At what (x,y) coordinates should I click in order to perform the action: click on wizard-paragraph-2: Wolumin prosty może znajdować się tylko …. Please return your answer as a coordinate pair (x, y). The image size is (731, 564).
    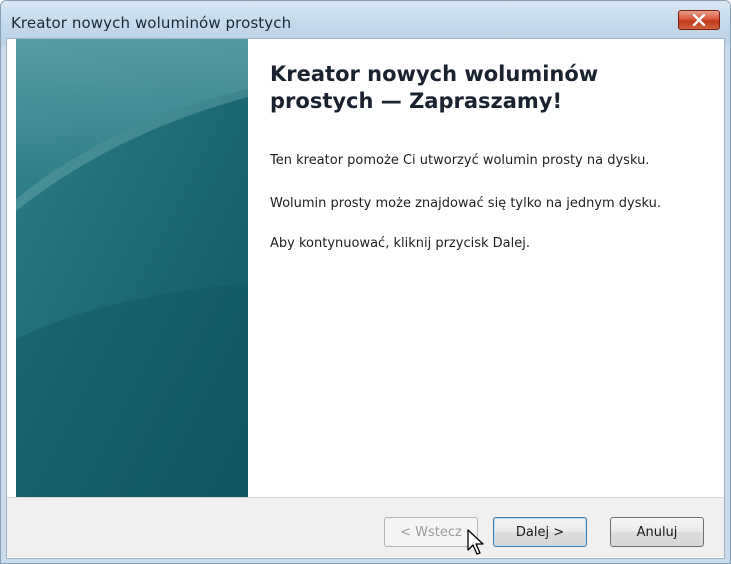
    Looking at the image, I should click on (466, 203).